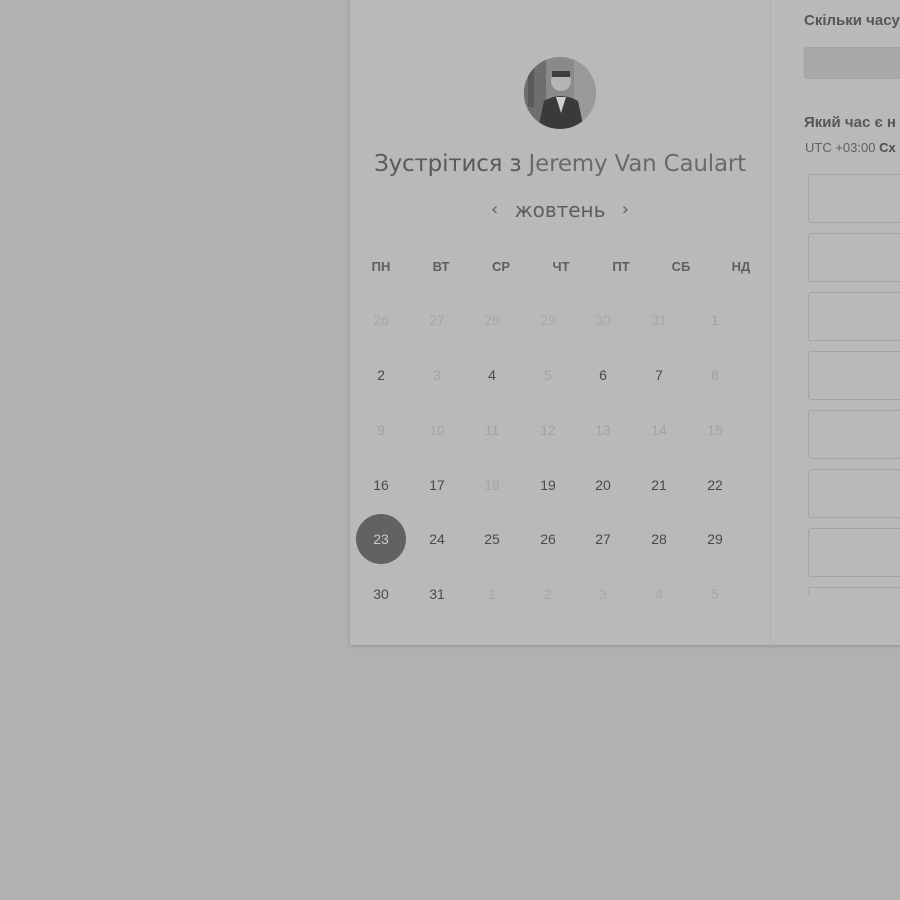  What do you see at coordinates (715, 485) in the screenshot?
I see `calendar-day: 22` at bounding box center [715, 485].